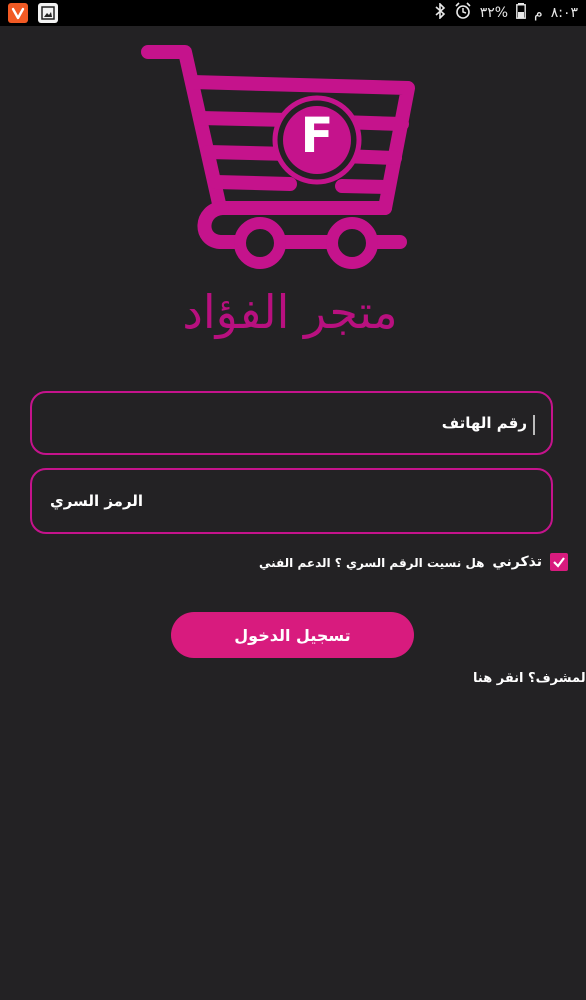 This screenshot has width=586, height=1000. Describe the element at coordinates (494, 13) in the screenshot. I see `battery-percent: ٣٢%` at that location.